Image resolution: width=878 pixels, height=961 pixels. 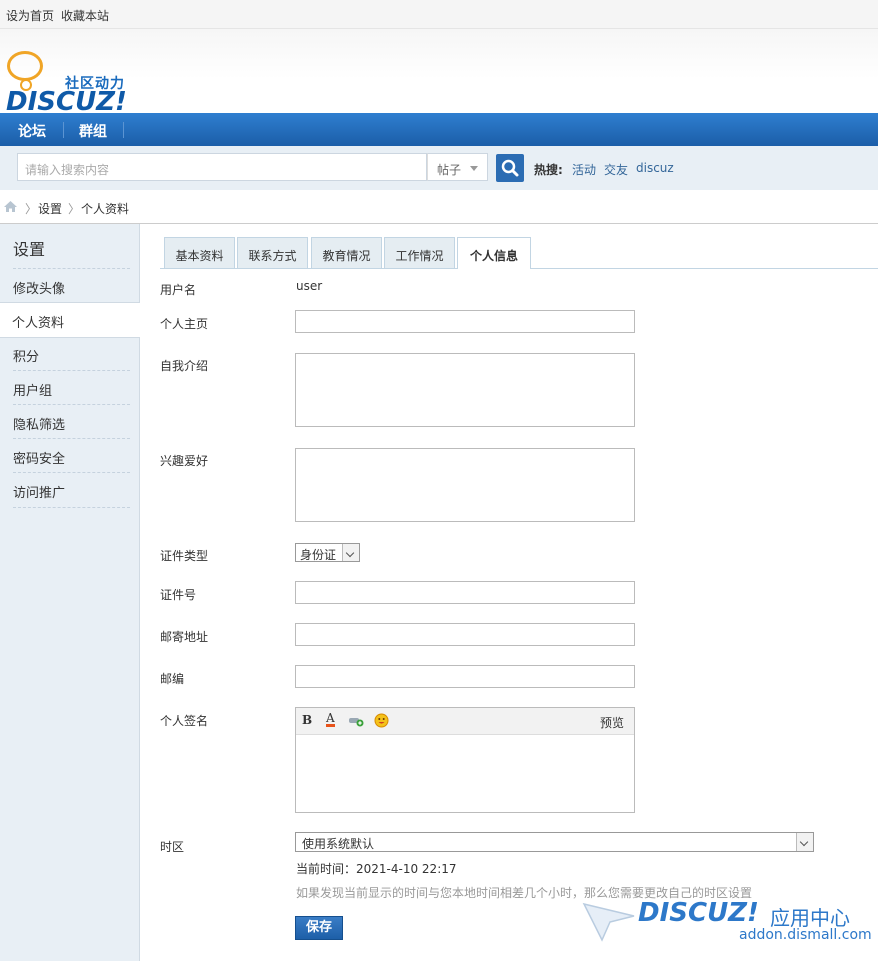 I want to click on tab-personal-info: 个人信息, so click(x=494, y=253).